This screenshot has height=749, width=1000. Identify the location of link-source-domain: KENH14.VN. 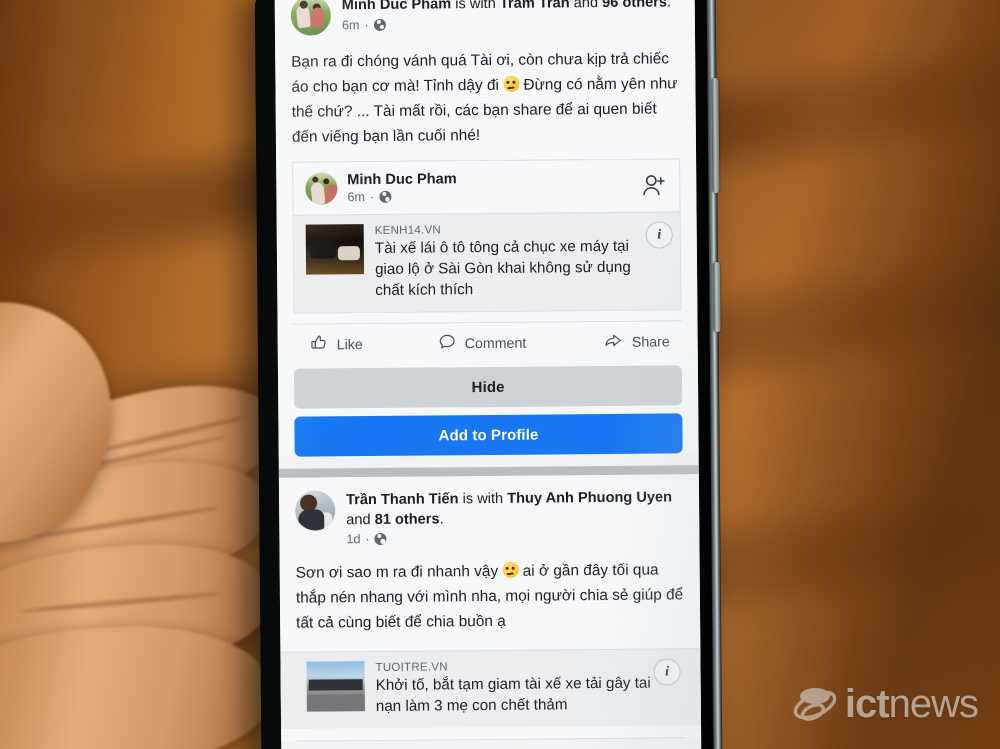
(408, 230).